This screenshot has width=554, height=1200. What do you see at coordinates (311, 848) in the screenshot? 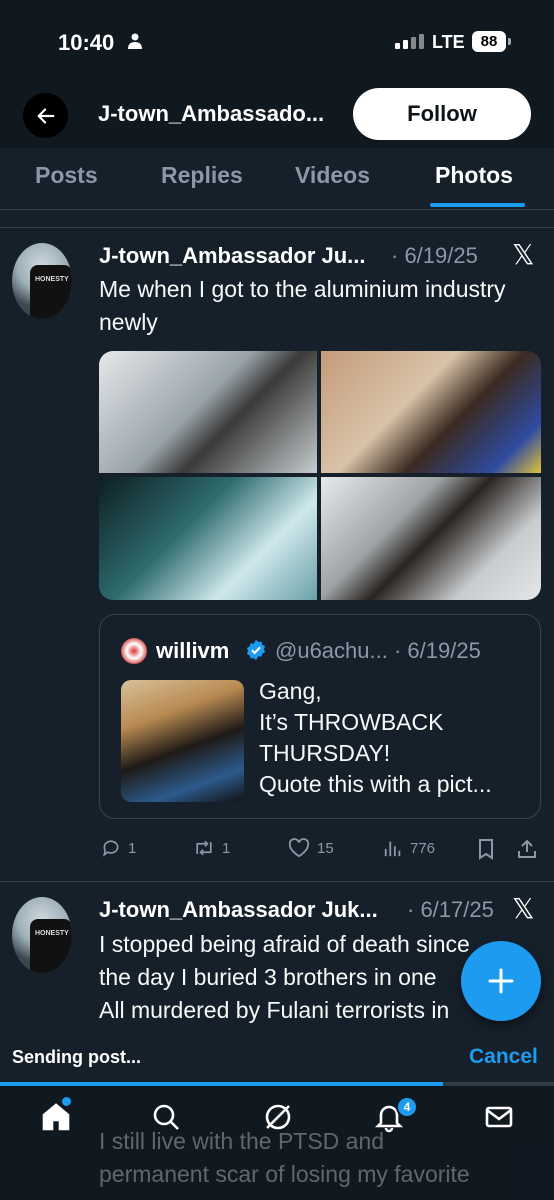
I see `like-button: 15` at bounding box center [311, 848].